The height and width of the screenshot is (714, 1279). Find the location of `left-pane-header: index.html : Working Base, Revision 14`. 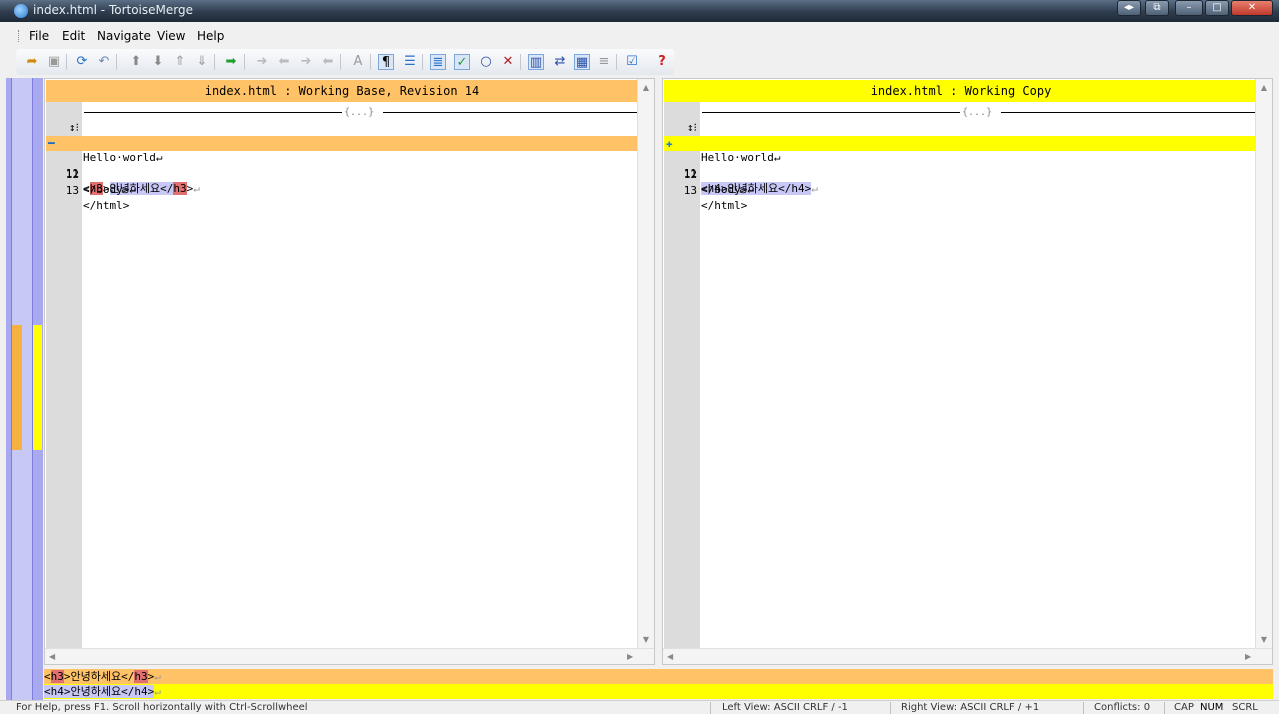

left-pane-header: index.html : Working Base, Revision 14 is located at coordinates (342, 91).